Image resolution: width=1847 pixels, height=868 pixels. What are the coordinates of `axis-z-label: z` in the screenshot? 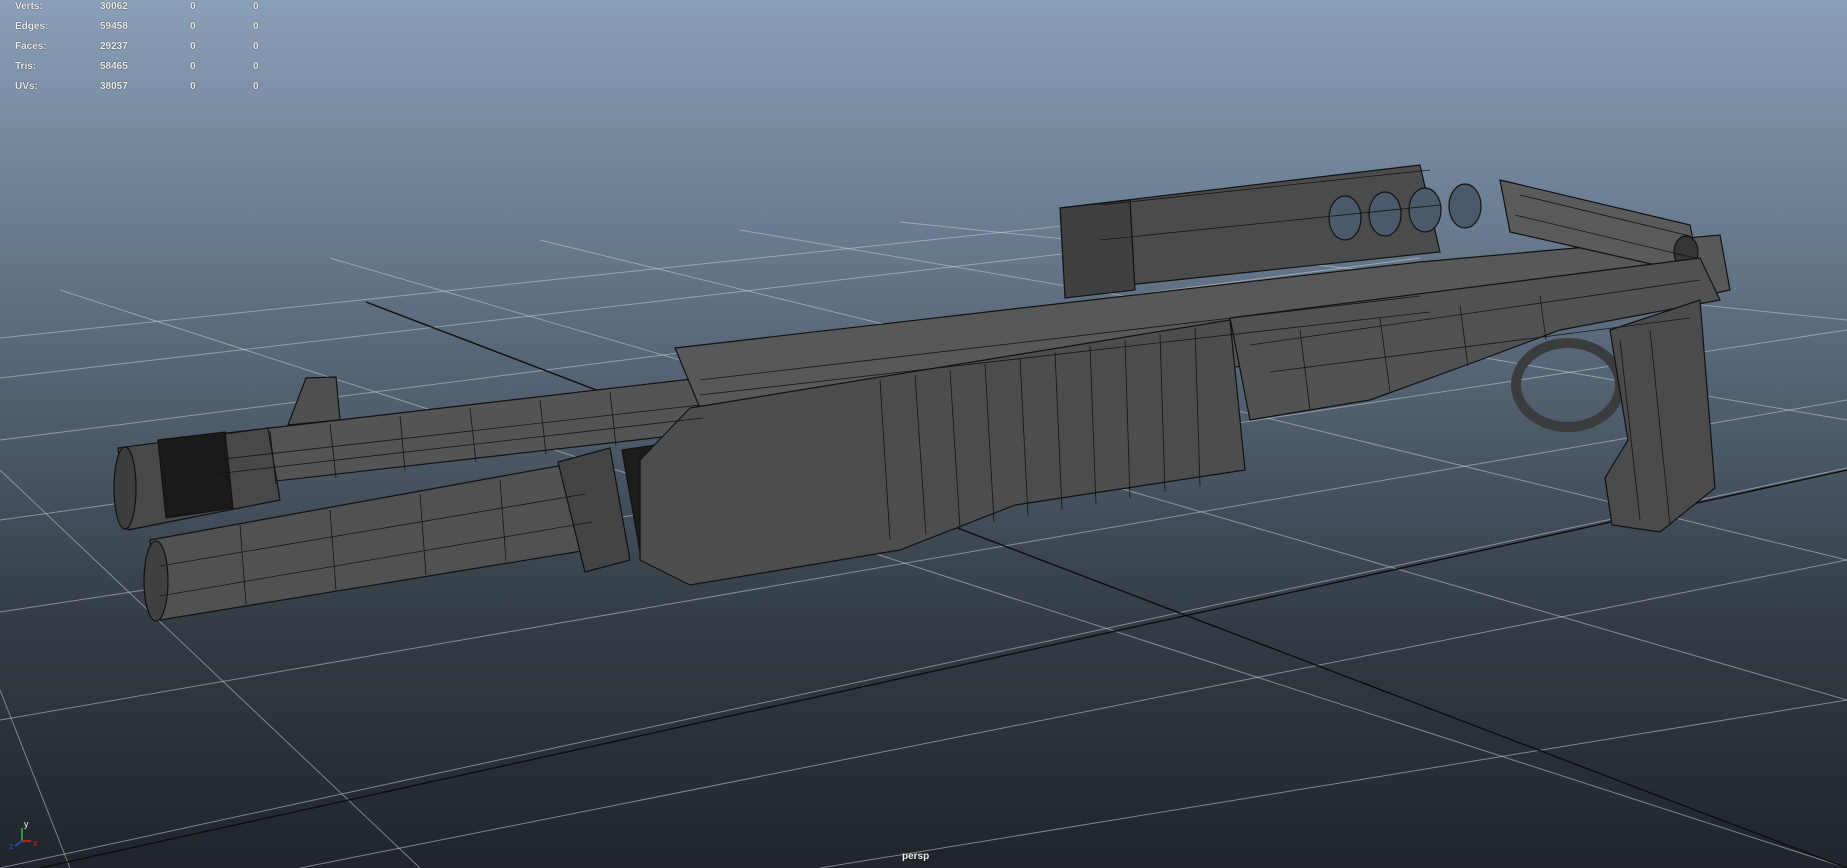 It's located at (11, 846).